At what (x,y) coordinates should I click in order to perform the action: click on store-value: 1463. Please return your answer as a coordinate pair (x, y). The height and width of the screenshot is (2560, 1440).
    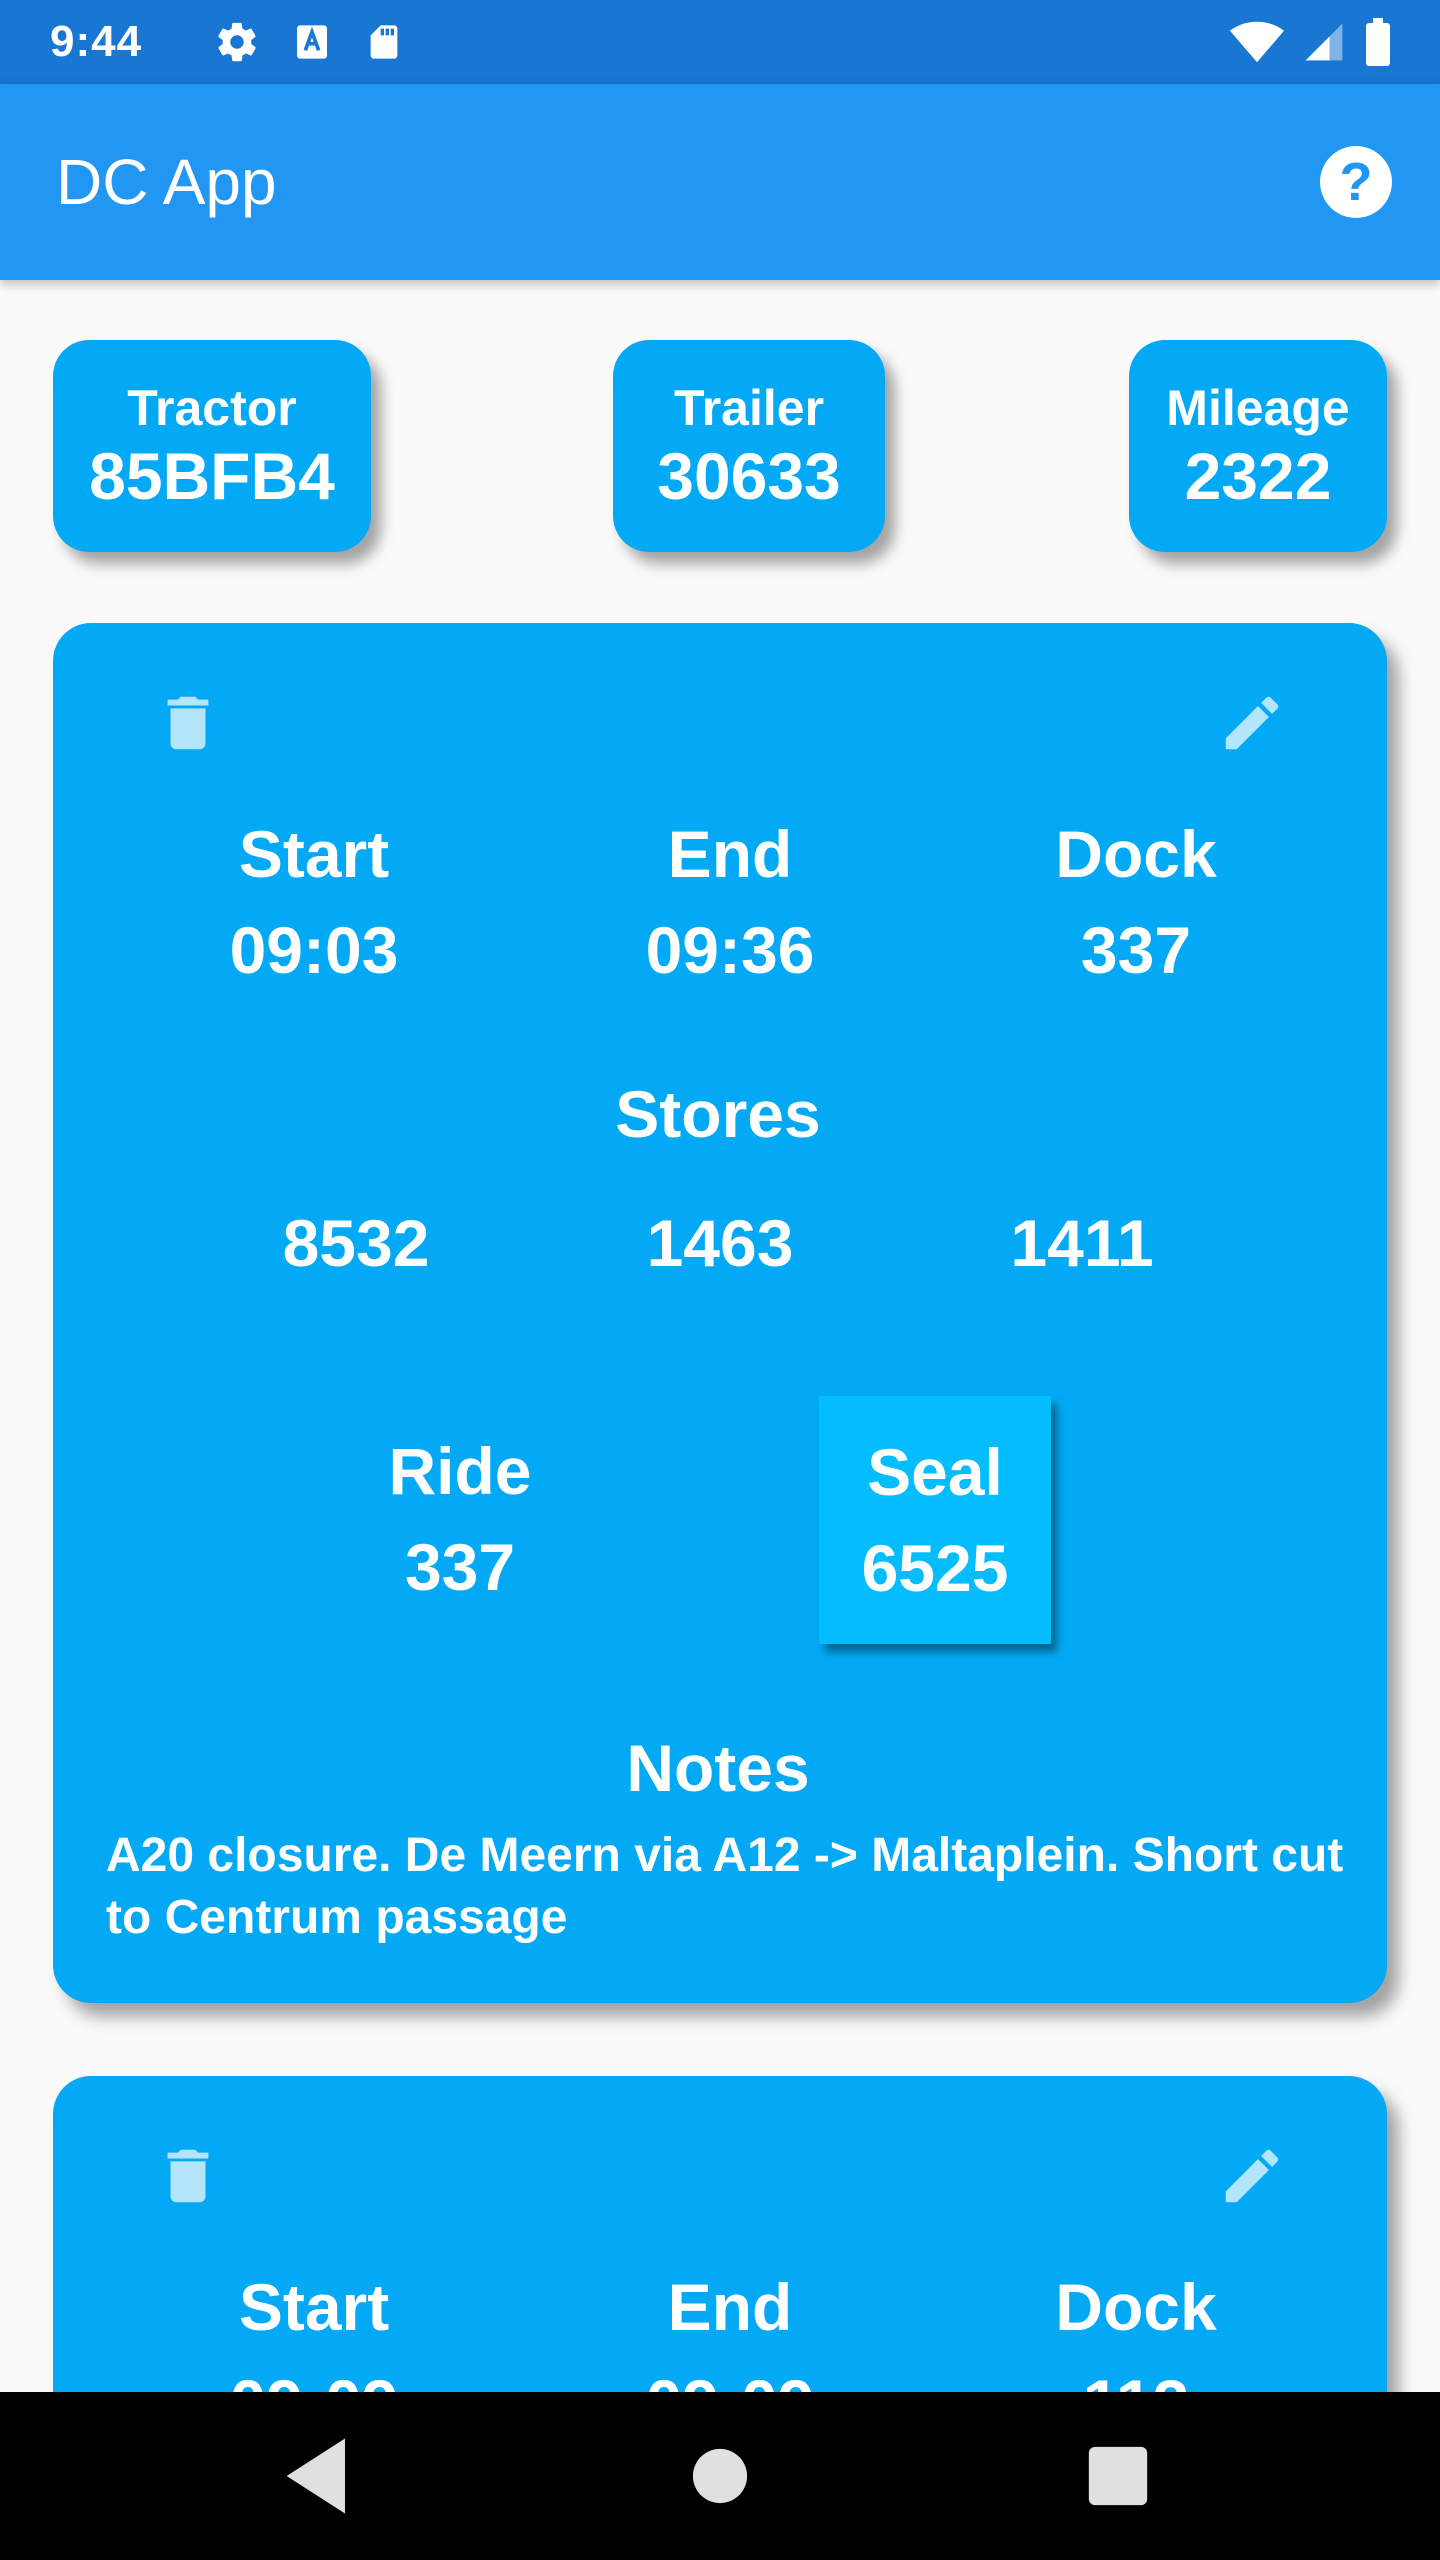
    Looking at the image, I should click on (720, 1243).